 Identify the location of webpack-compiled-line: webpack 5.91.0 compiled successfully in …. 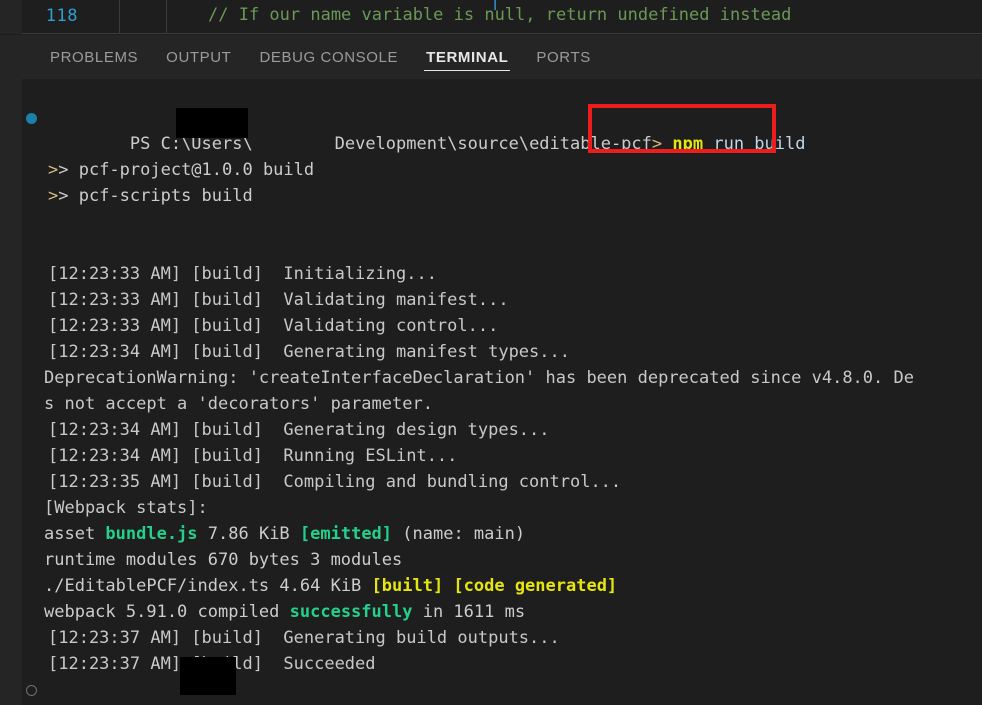
(502, 612).